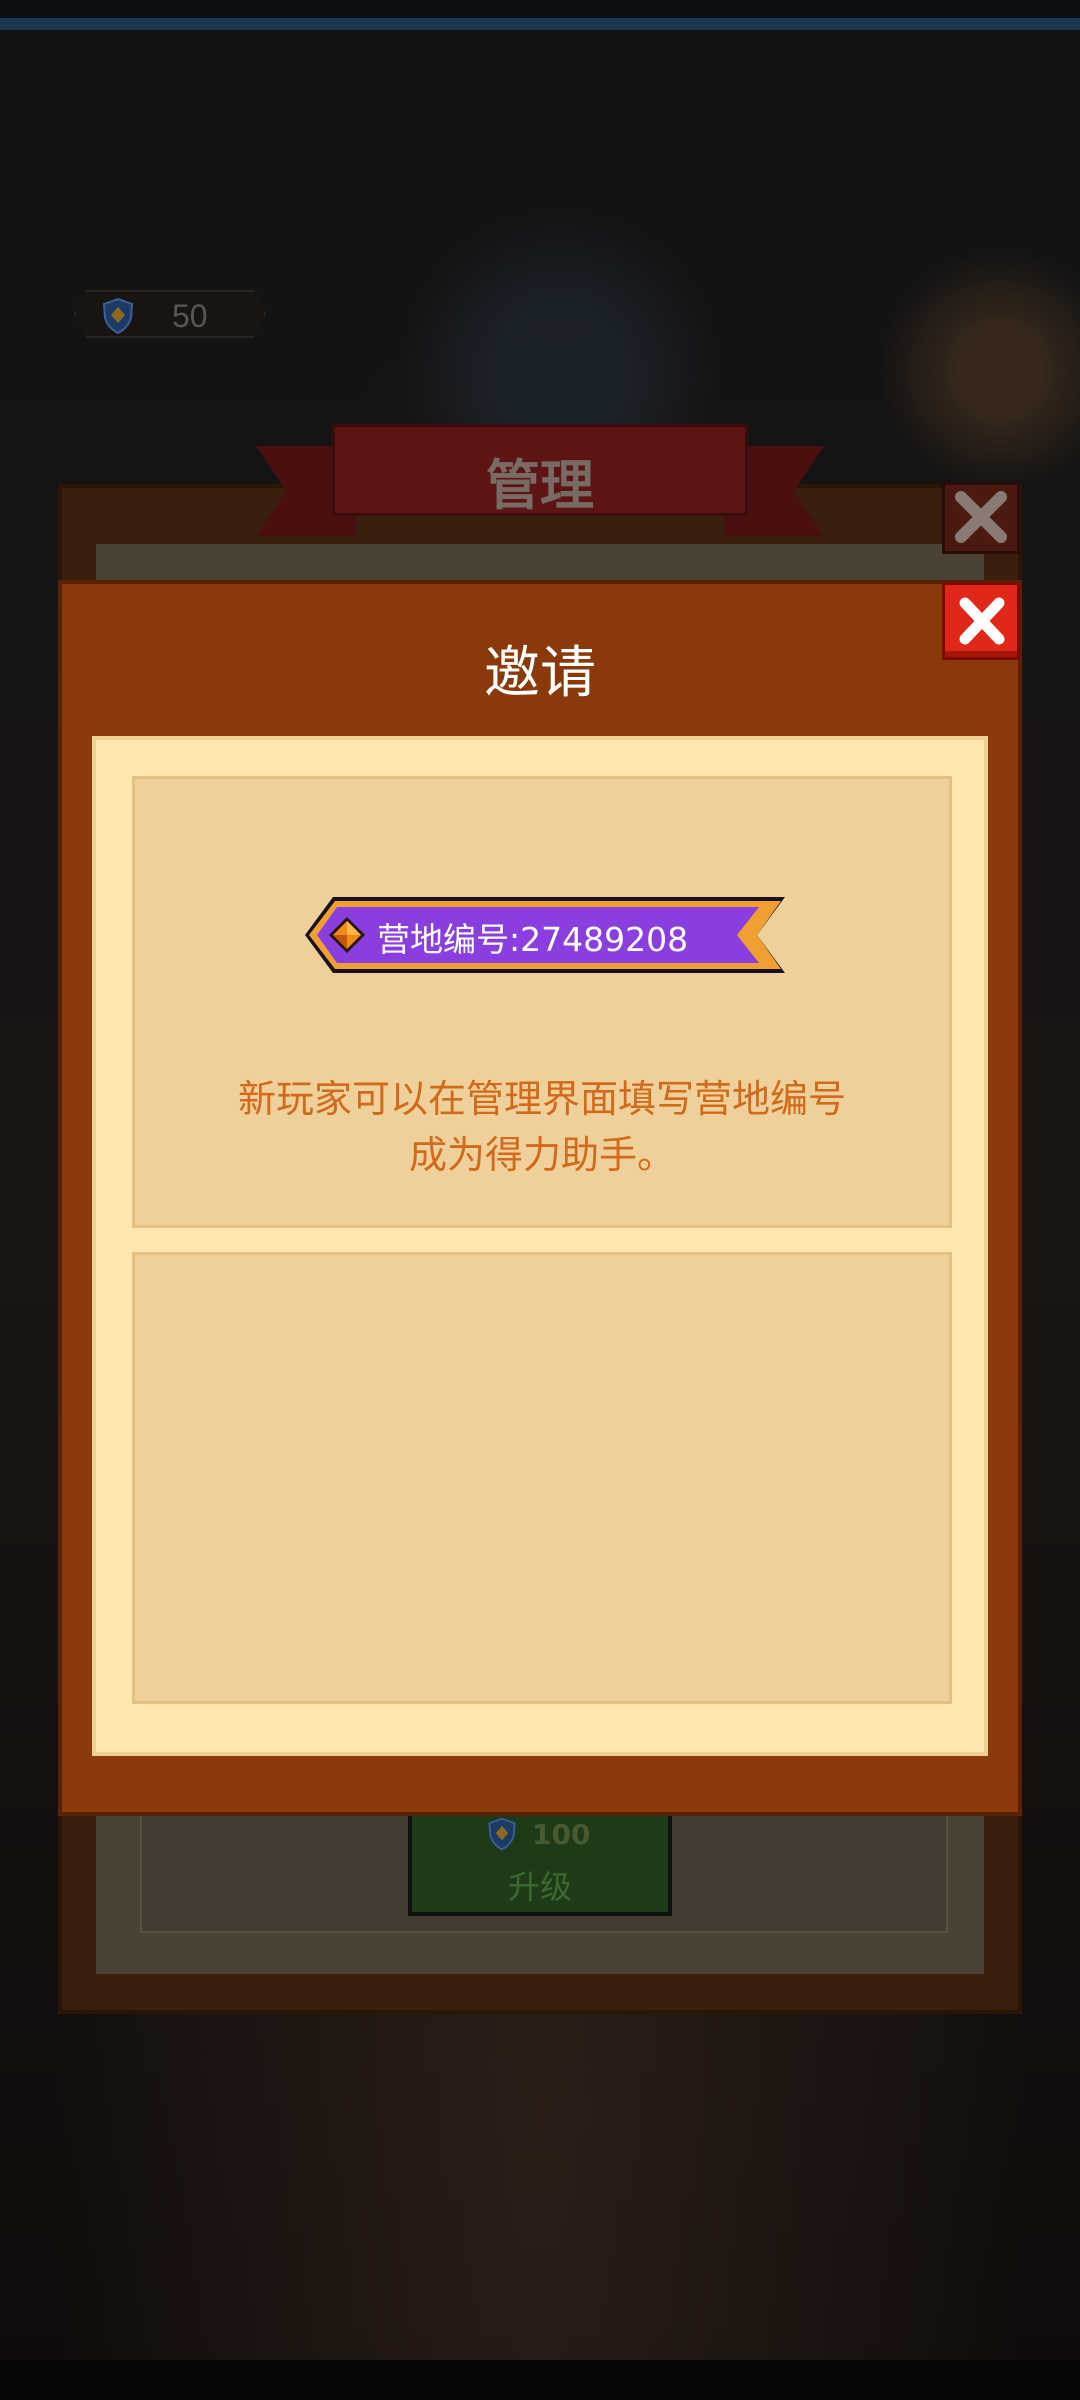  I want to click on navigation-bar, so click(540, 2380).